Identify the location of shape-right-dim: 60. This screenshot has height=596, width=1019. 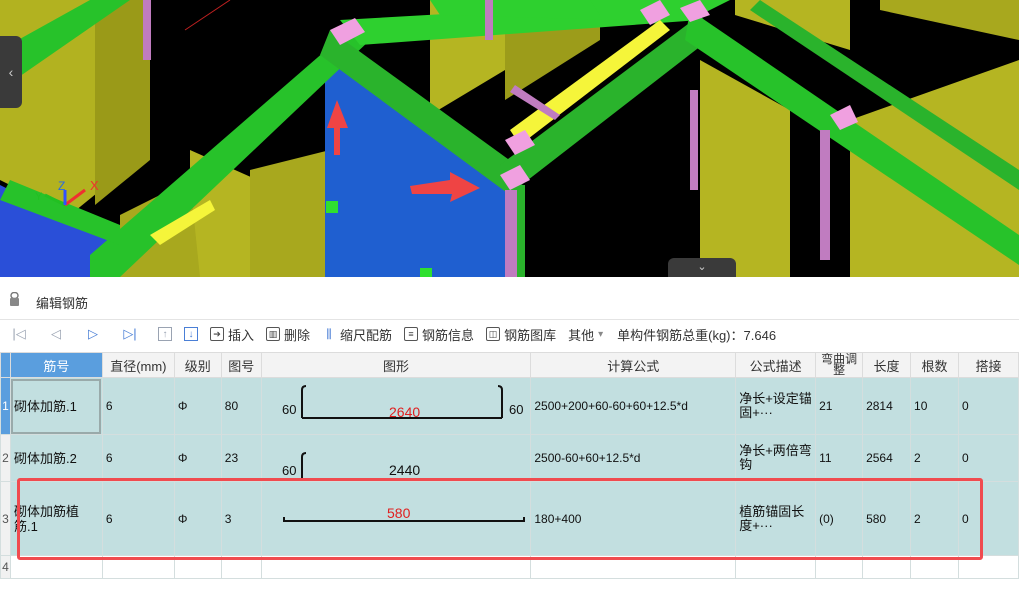
(516, 409).